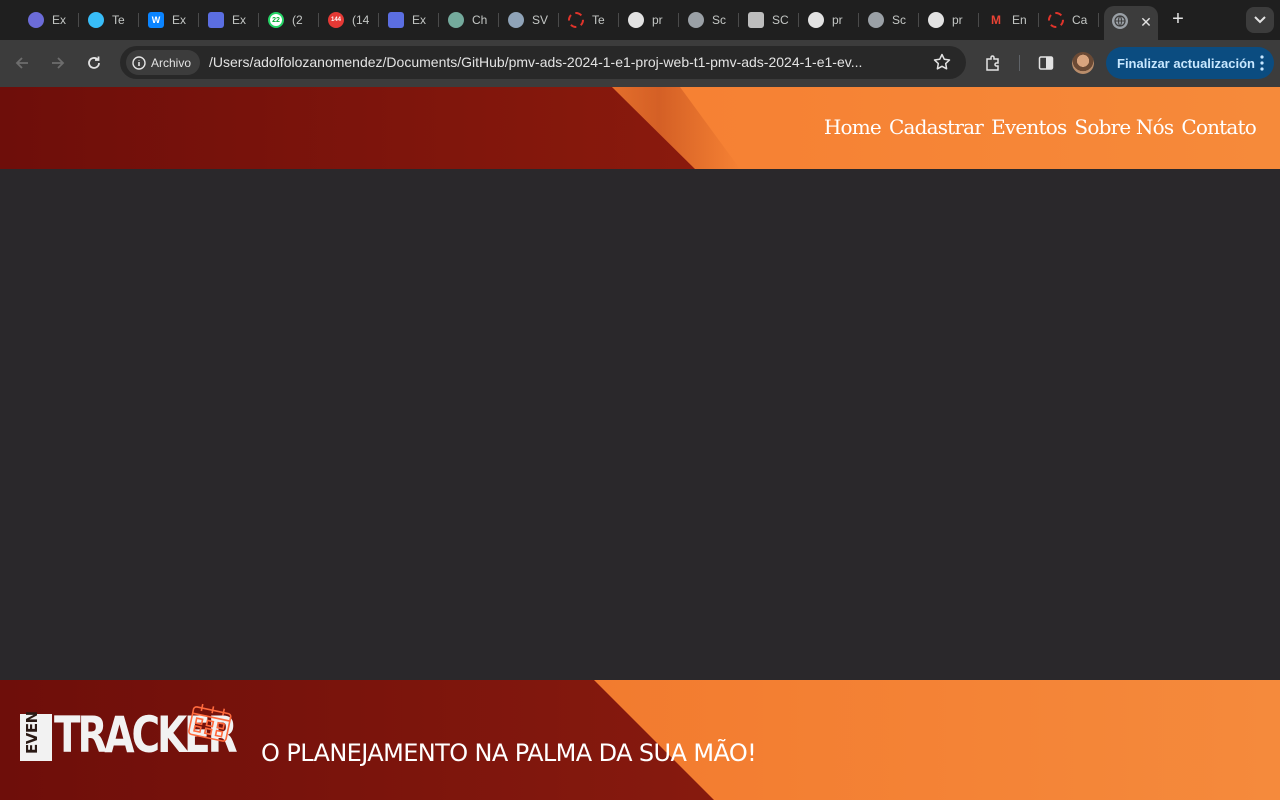  What do you see at coordinates (1262, 63) in the screenshot?
I see `more-vert-icon` at bounding box center [1262, 63].